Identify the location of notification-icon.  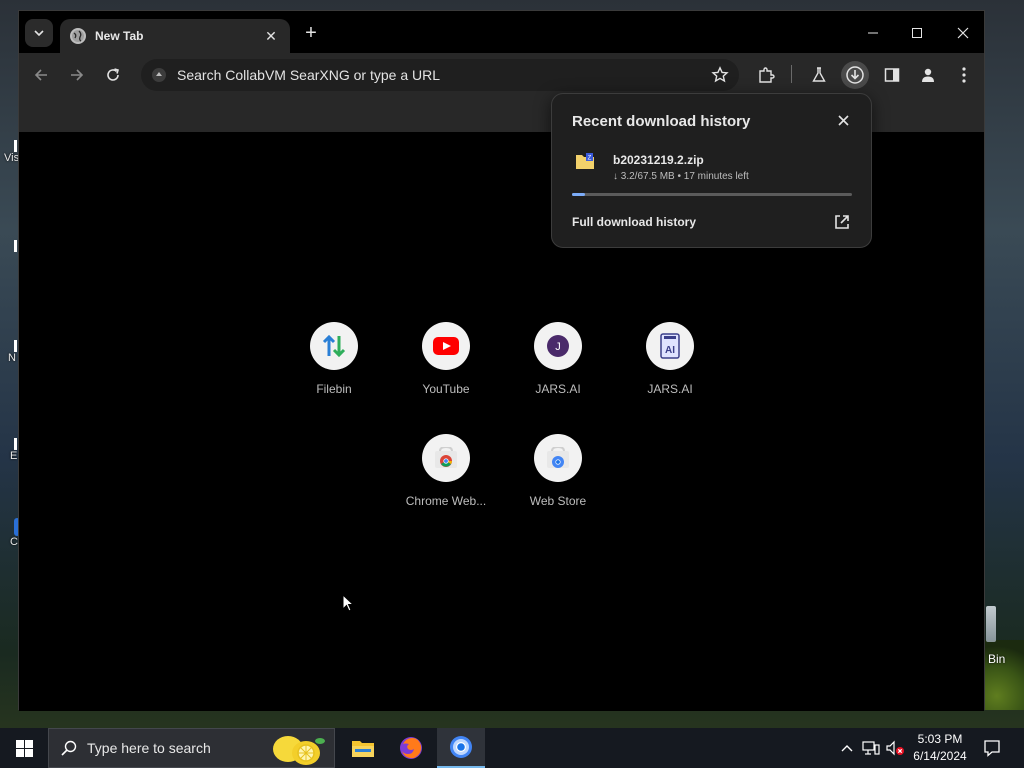
(992, 748).